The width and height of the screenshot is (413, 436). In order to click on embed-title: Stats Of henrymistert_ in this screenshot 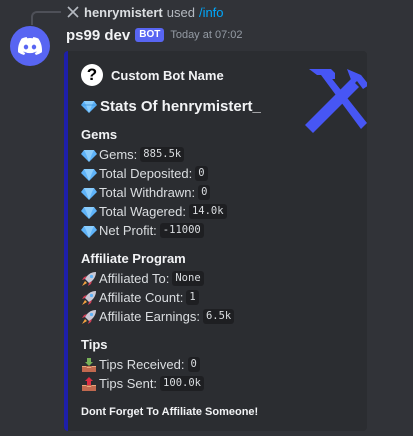, I will do `click(219, 106)`.